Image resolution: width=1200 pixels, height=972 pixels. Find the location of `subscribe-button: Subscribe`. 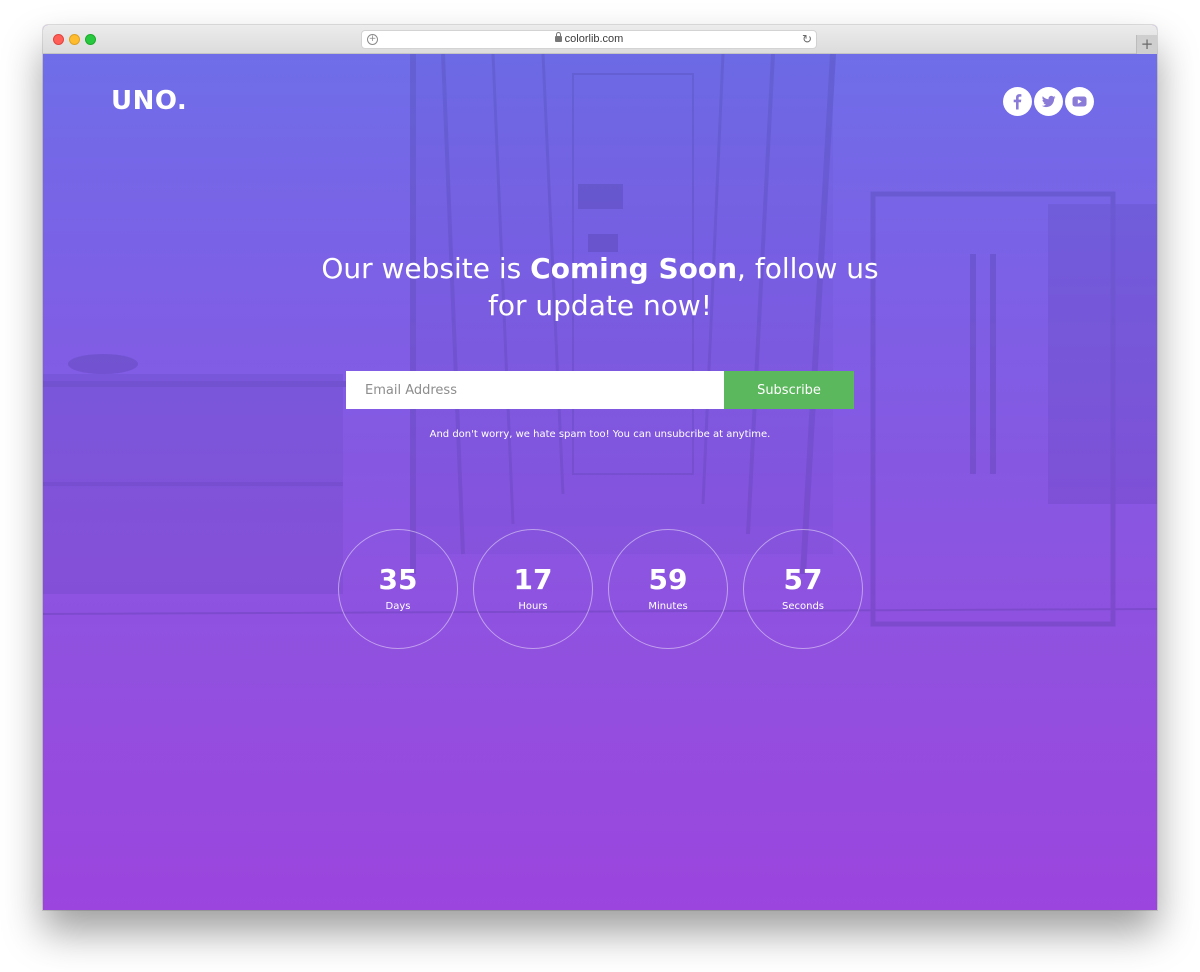

subscribe-button: Subscribe is located at coordinates (789, 390).